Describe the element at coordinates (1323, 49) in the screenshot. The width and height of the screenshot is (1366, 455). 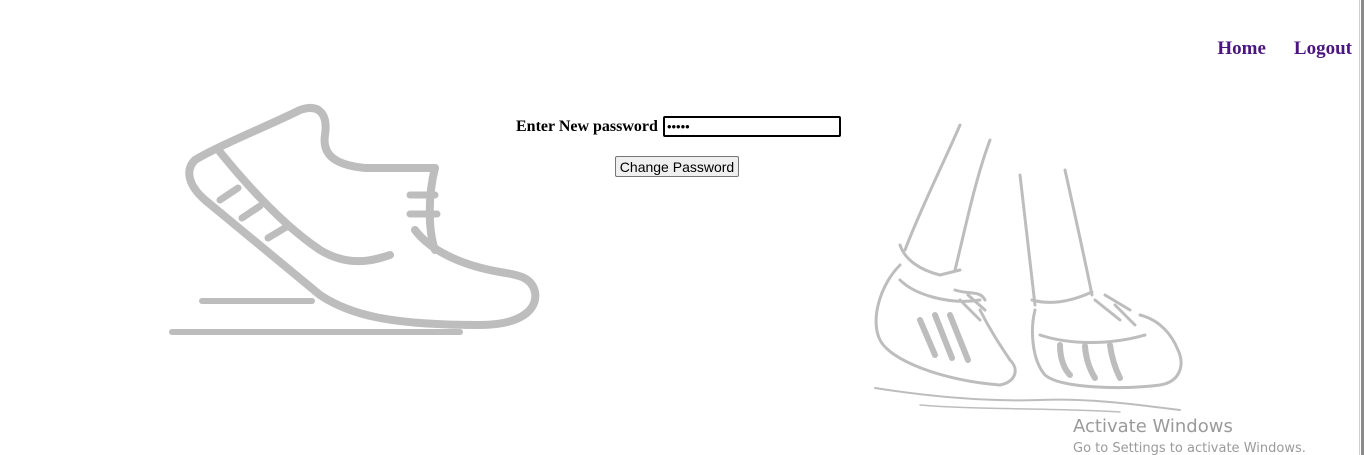
I see `logout-link: Logout` at that location.